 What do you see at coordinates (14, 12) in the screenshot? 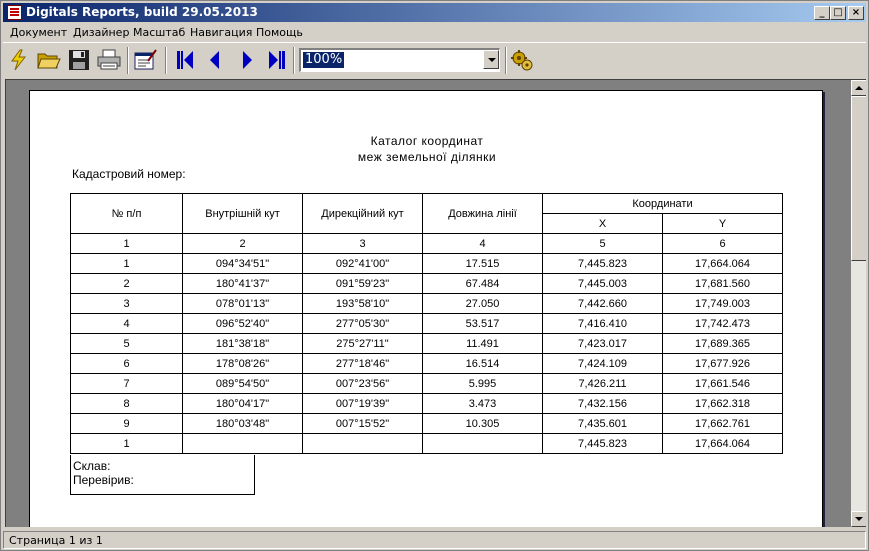
I see `app-icon` at bounding box center [14, 12].